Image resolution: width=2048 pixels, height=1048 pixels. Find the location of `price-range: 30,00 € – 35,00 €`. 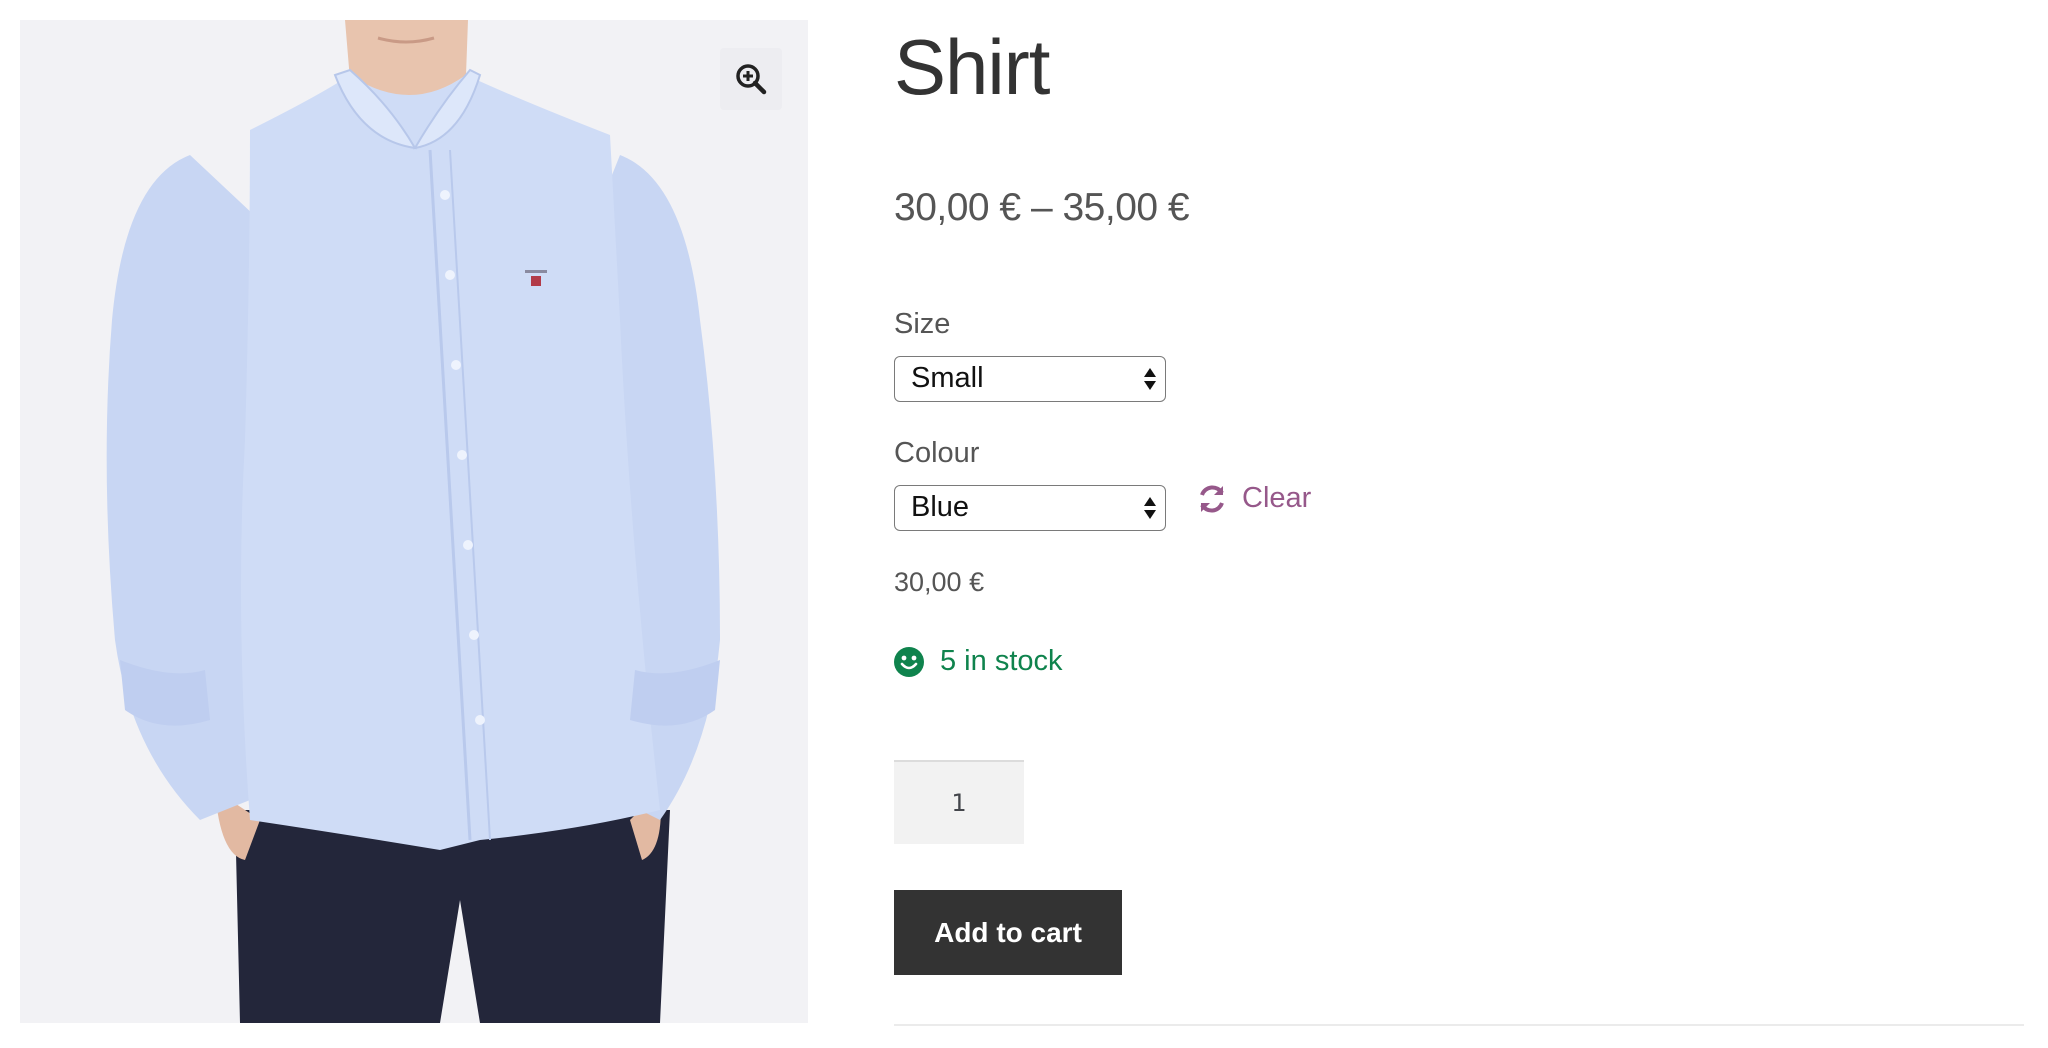

price-range: 30,00 € – 35,00 € is located at coordinates (1042, 207).